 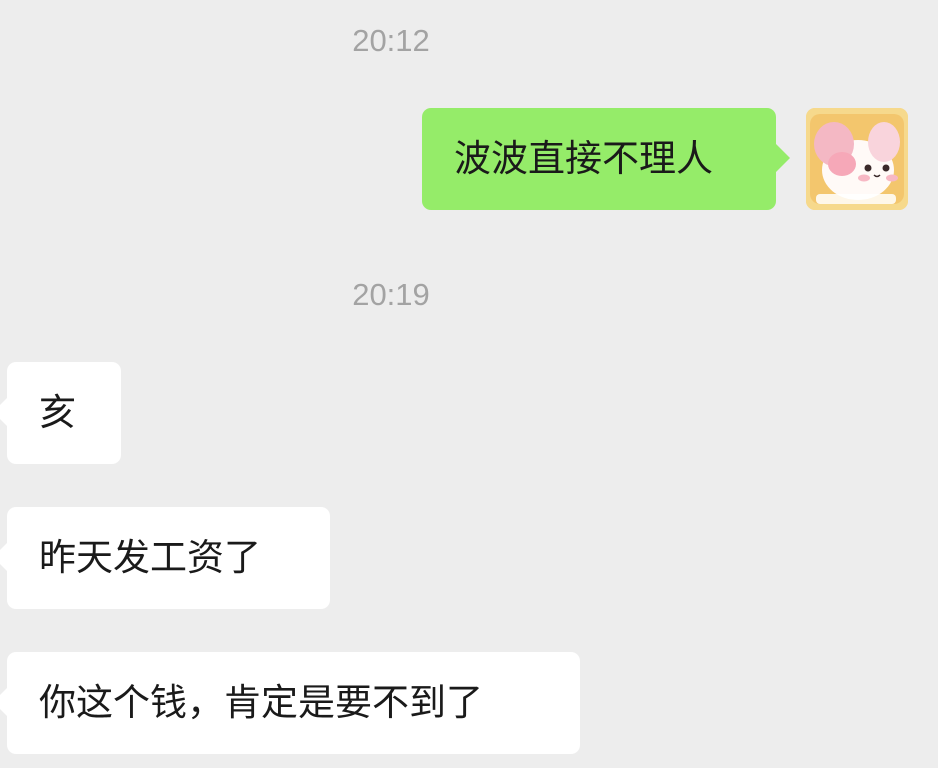 I want to click on cartoon-bunny-avatar-icon, so click(x=857, y=159).